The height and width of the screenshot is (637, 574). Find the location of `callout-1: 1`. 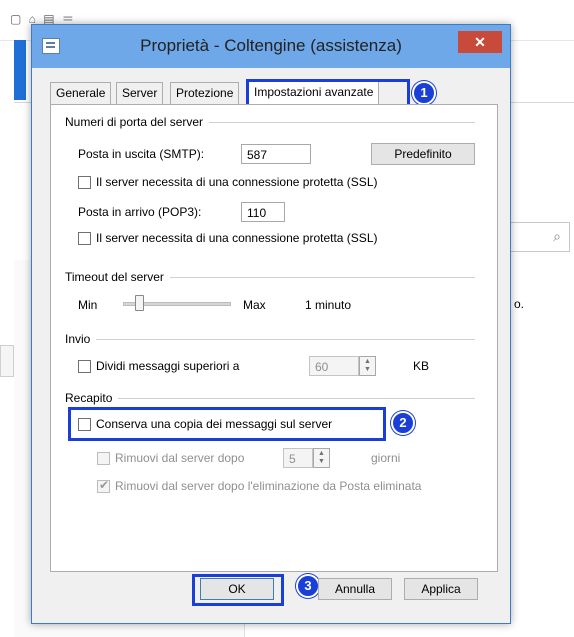

callout-1: 1 is located at coordinates (424, 93).